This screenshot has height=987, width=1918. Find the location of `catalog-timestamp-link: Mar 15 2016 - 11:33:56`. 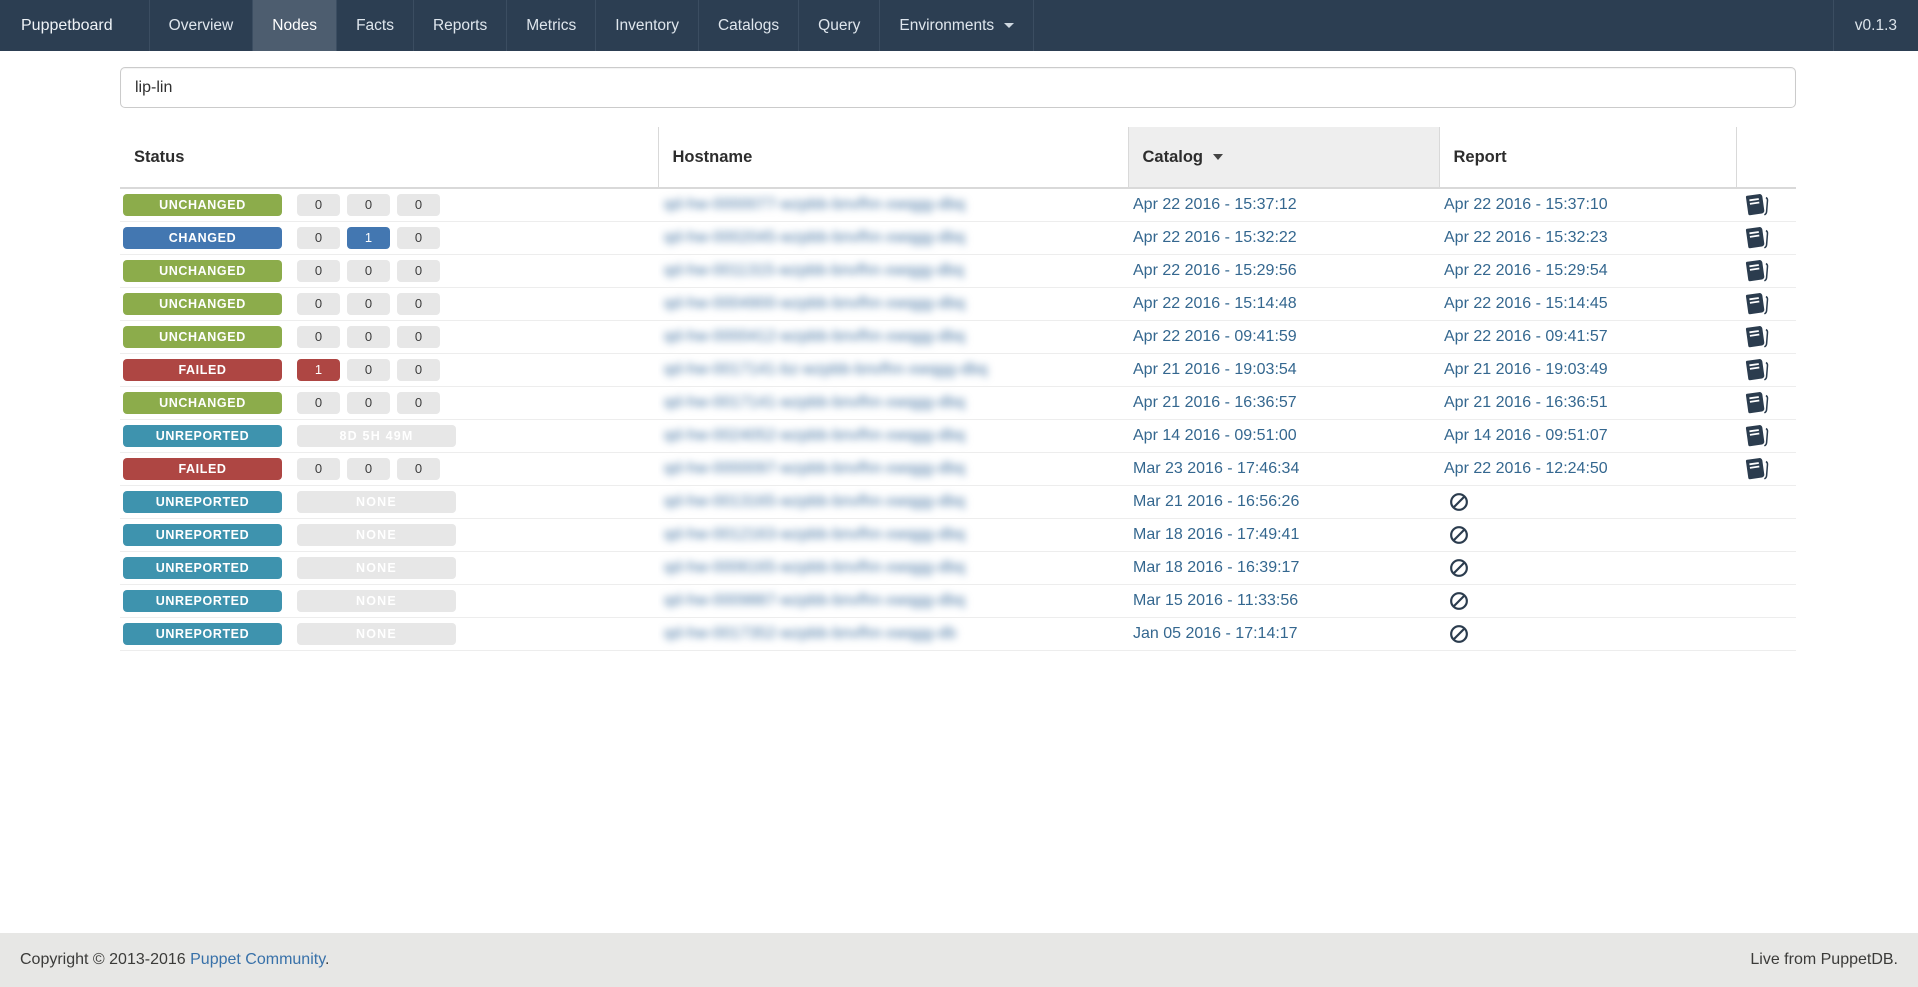

catalog-timestamp-link: Mar 15 2016 - 11:33:56 is located at coordinates (1215, 600).